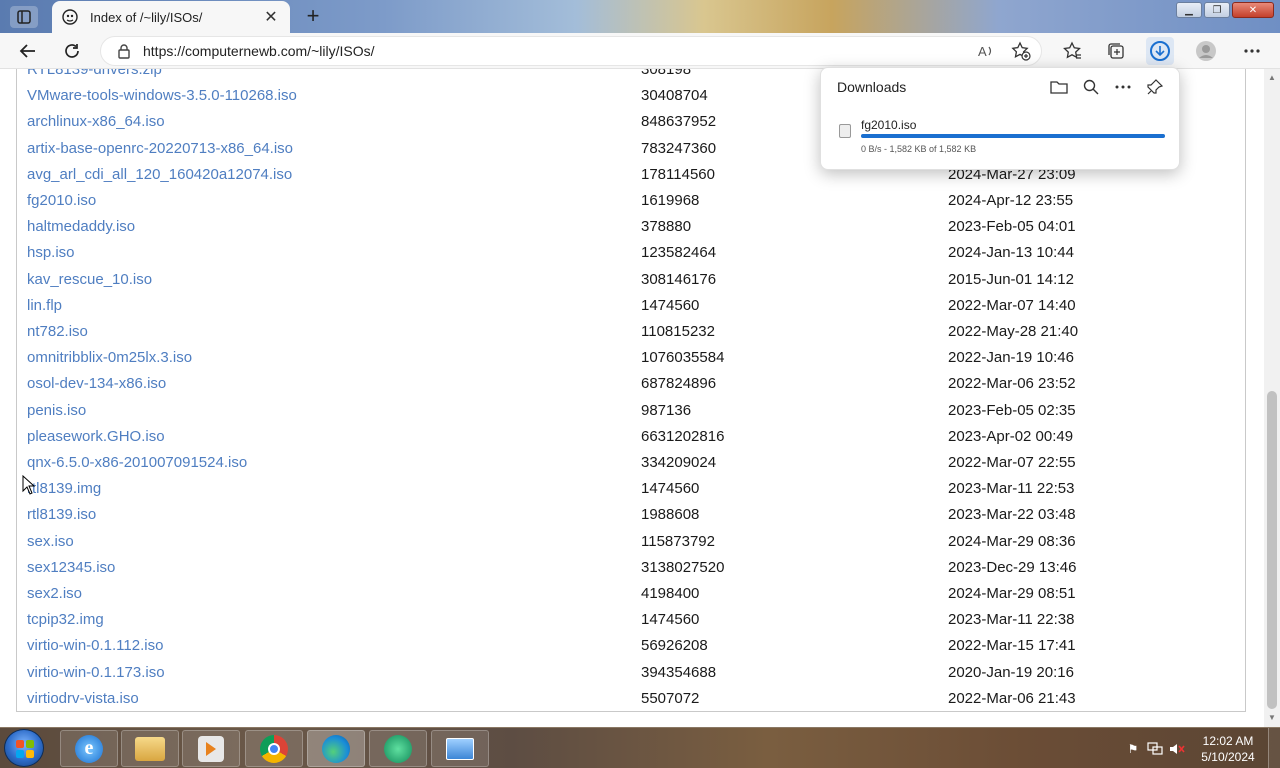  I want to click on file-link: rtl8139.iso, so click(61, 515).